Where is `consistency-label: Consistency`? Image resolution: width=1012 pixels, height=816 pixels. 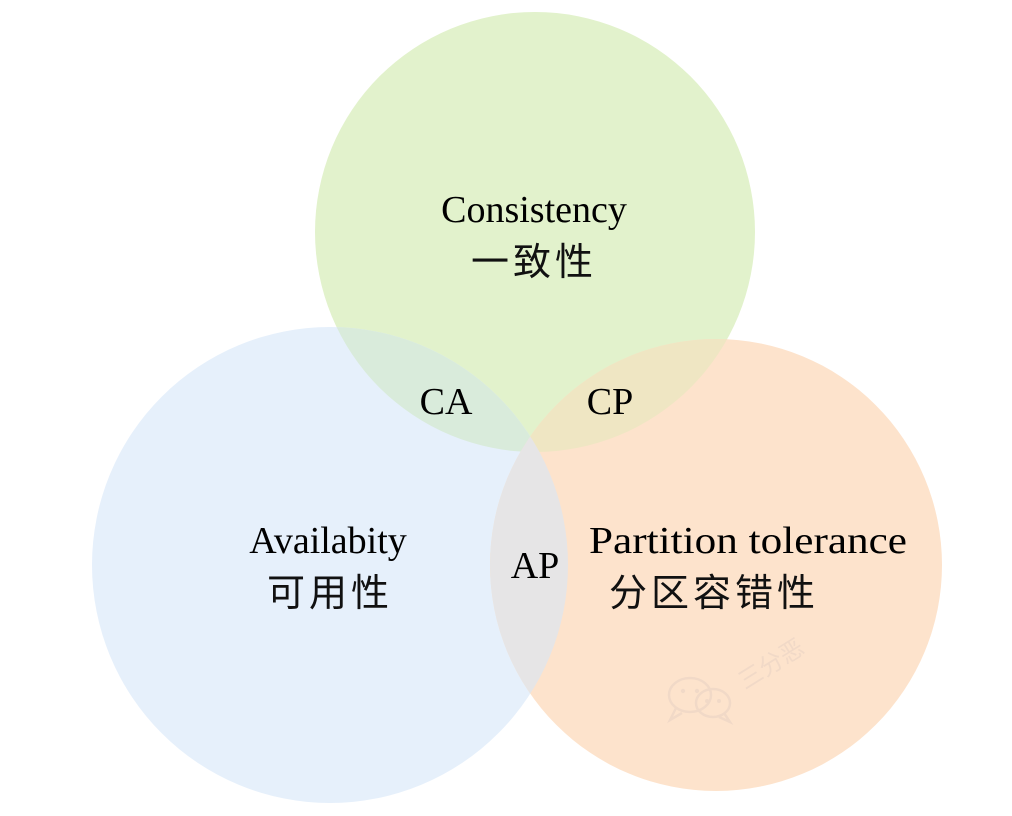
consistency-label: Consistency is located at coordinates (534, 210).